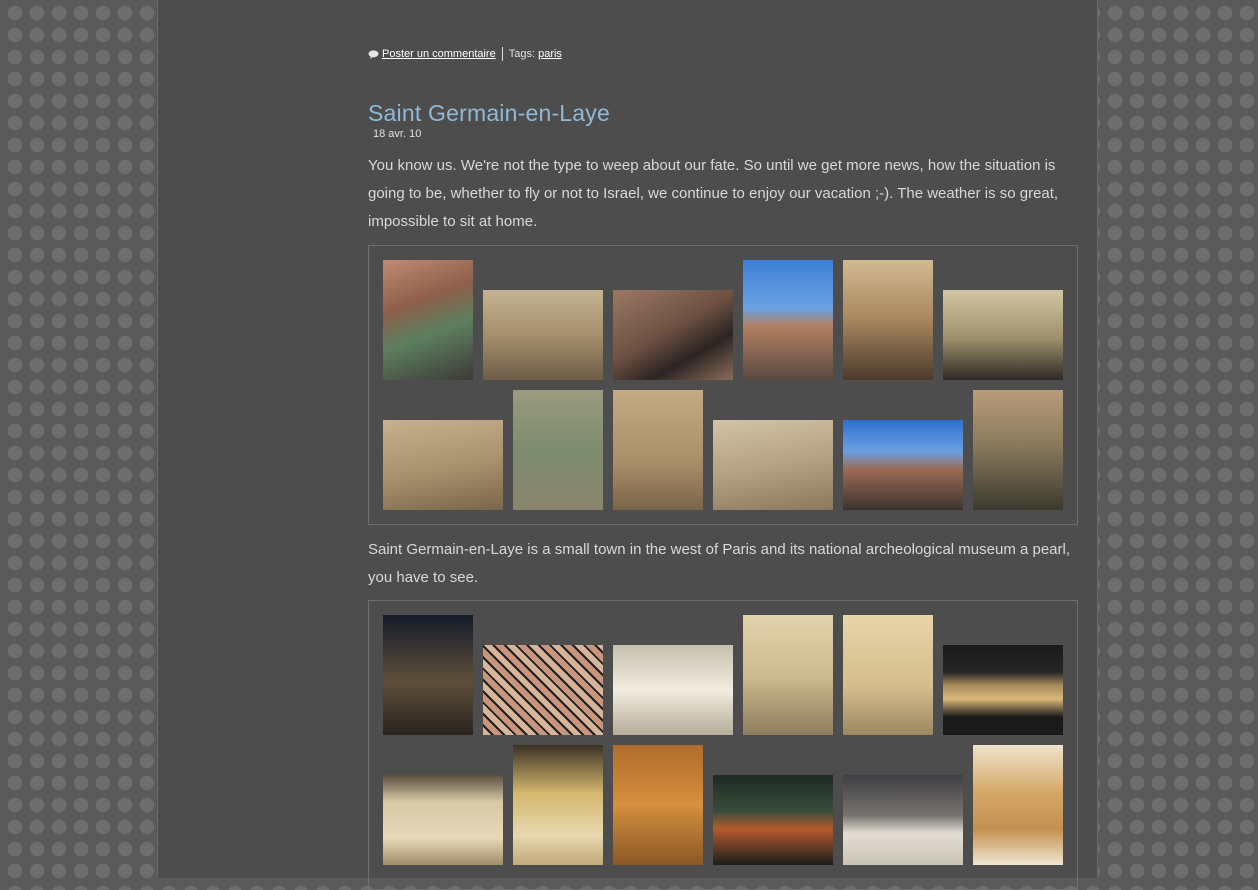  I want to click on courtyard-arcades-photo, so click(903, 465).